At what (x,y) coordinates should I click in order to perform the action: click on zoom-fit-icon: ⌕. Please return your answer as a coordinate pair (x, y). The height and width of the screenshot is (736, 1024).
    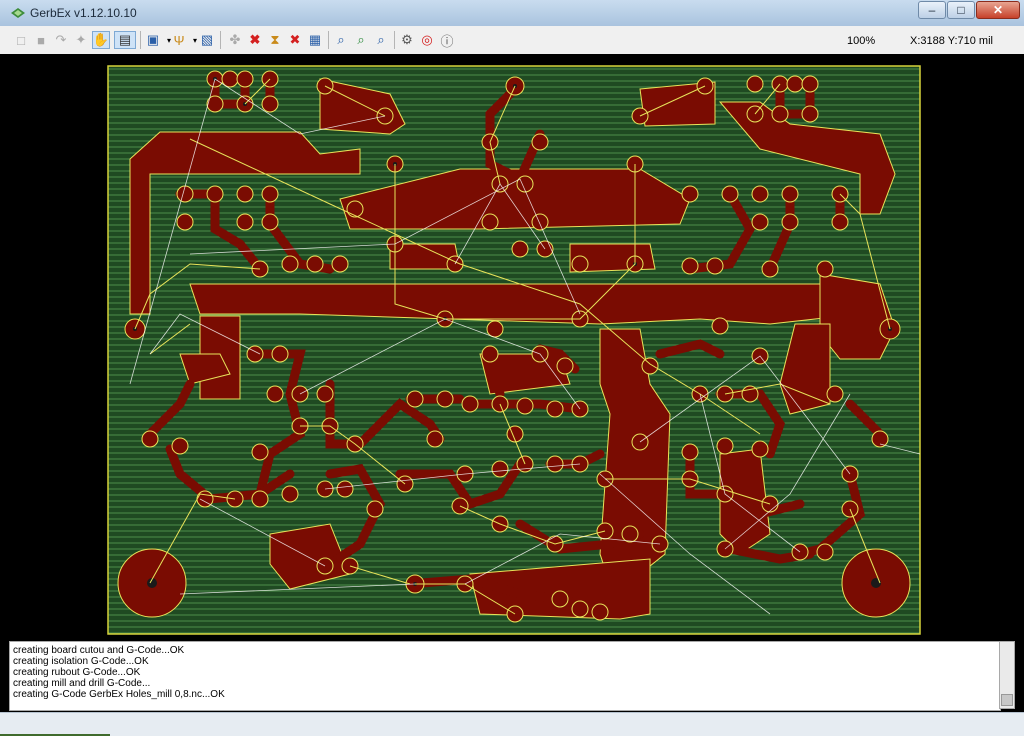
    Looking at the image, I should click on (381, 40).